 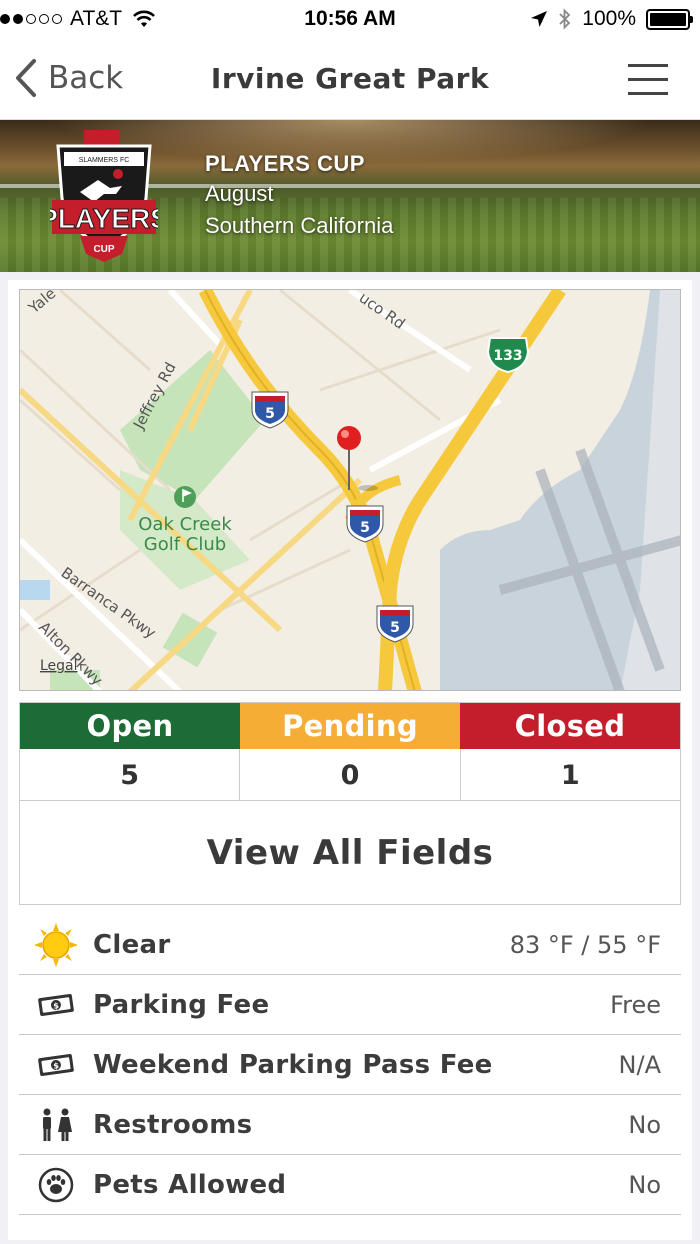 What do you see at coordinates (299, 225) in the screenshot?
I see `event-region: Southern California` at bounding box center [299, 225].